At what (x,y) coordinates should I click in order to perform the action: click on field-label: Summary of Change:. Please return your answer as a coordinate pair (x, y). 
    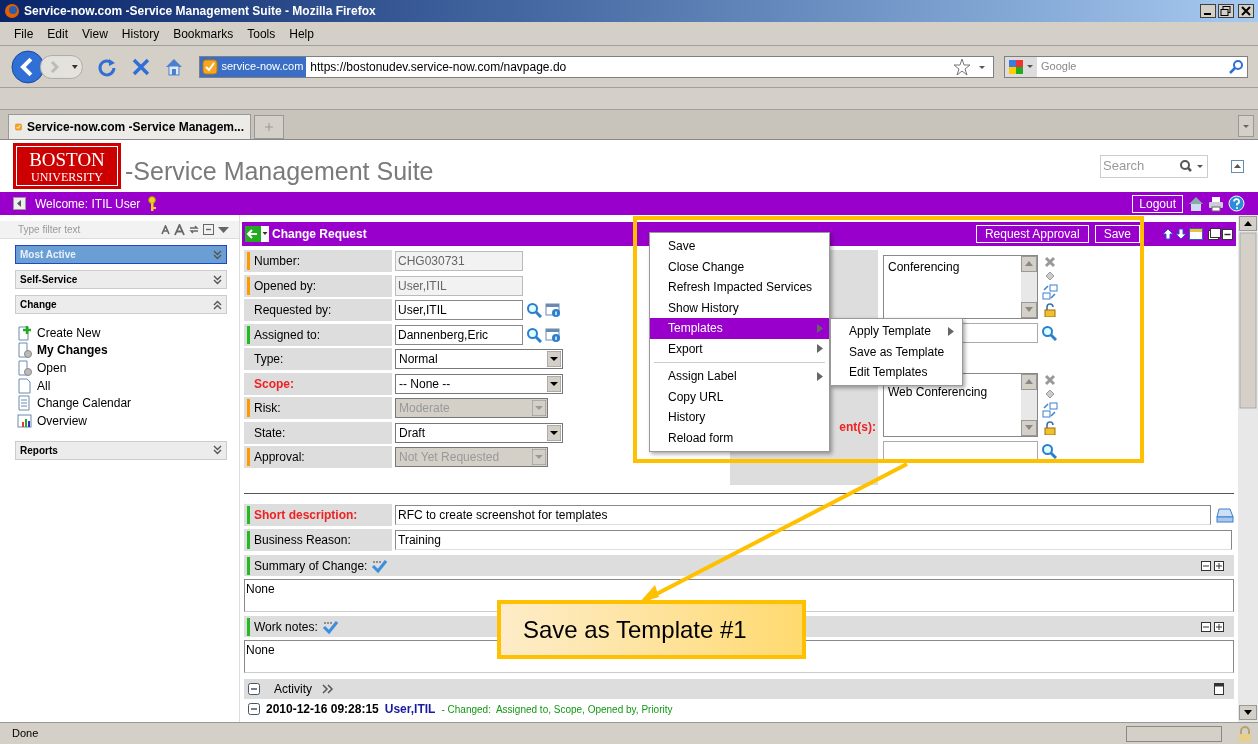
    Looking at the image, I should click on (311, 566).